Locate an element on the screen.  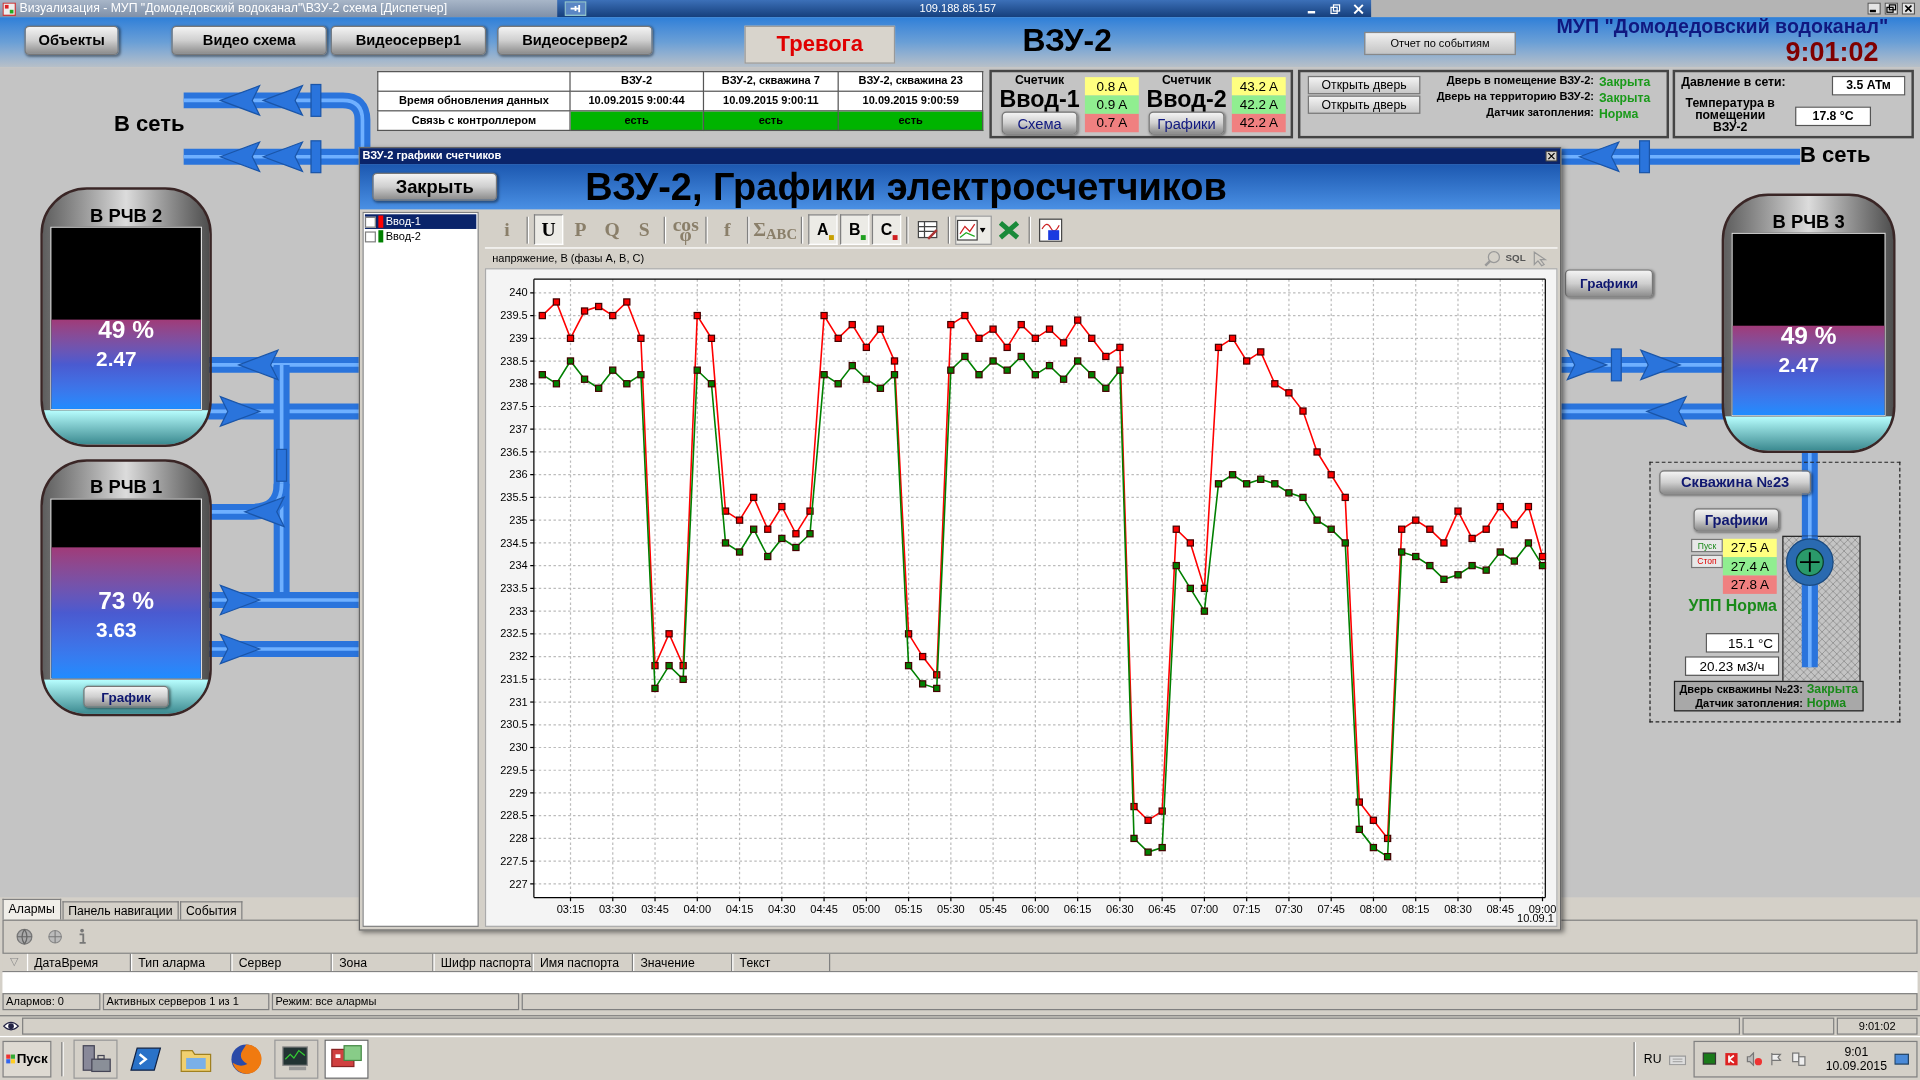
axis-tick-label: 06:00 is located at coordinates (1035, 909).